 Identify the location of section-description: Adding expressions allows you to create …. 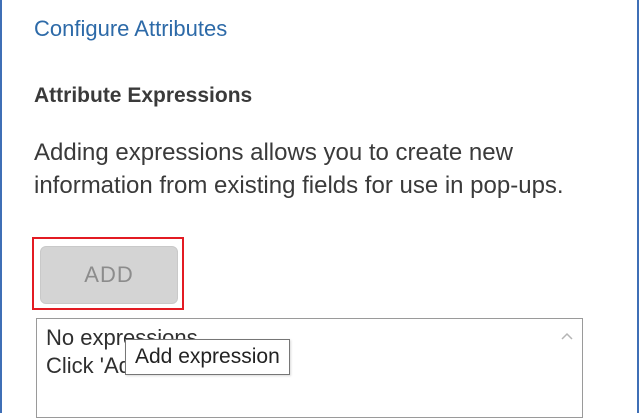
(299, 169).